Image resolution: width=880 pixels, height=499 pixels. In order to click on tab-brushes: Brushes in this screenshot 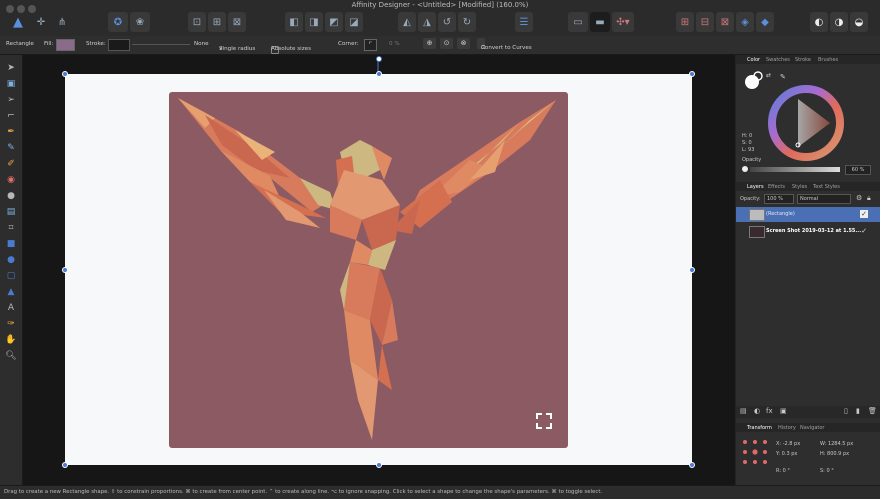, I will do `click(828, 60)`.